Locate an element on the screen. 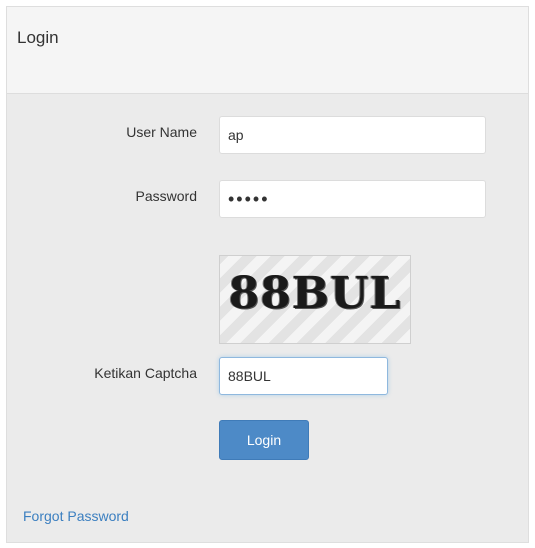 The image size is (535, 548). username-input is located at coordinates (352, 135).